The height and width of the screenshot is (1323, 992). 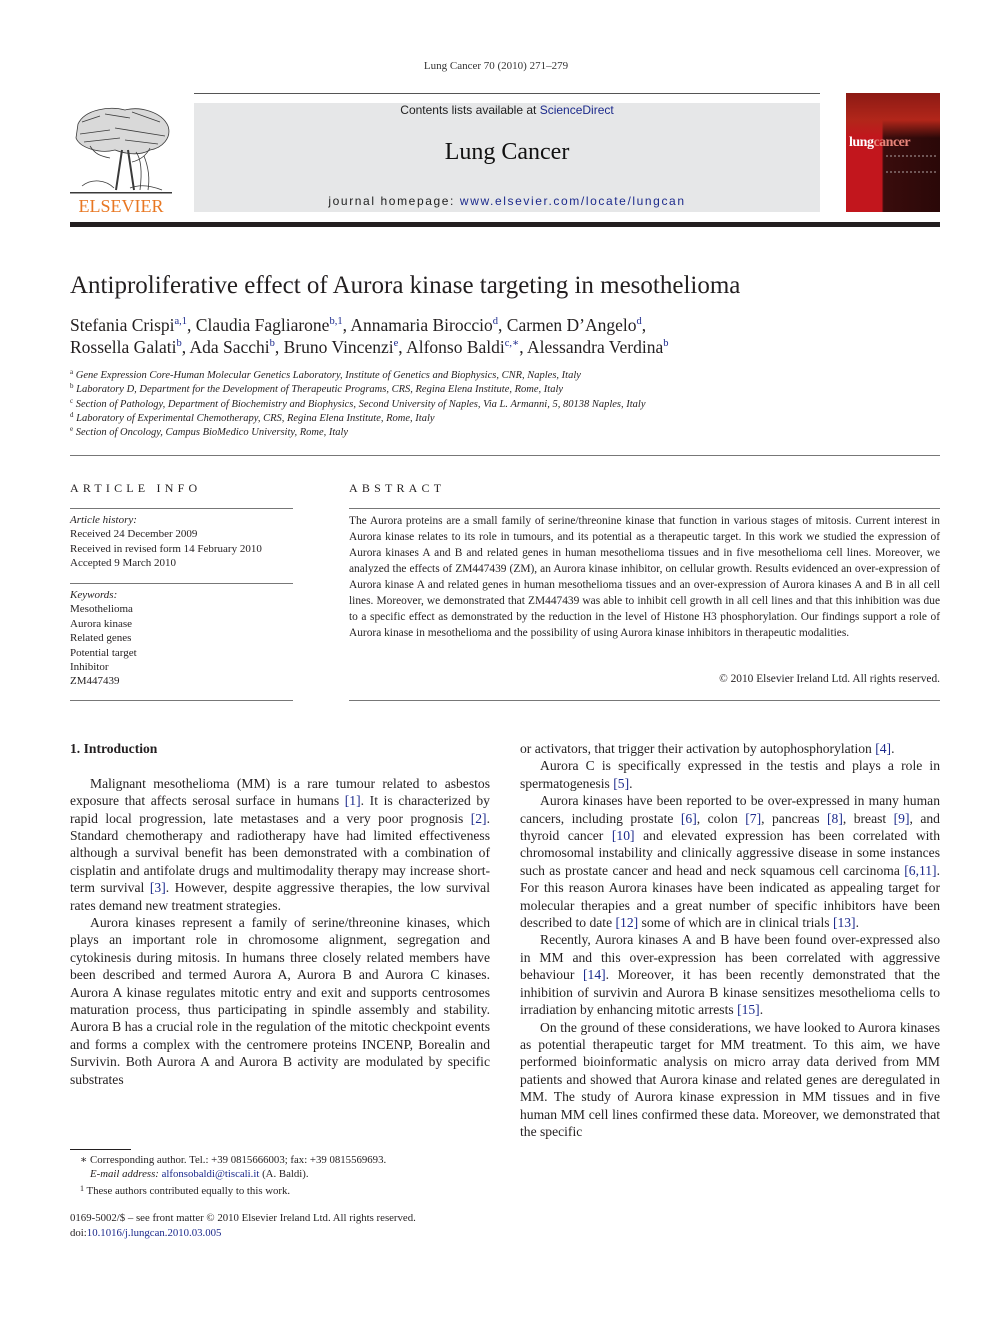 I want to click on citation-link: [6], so click(x=689, y=818).